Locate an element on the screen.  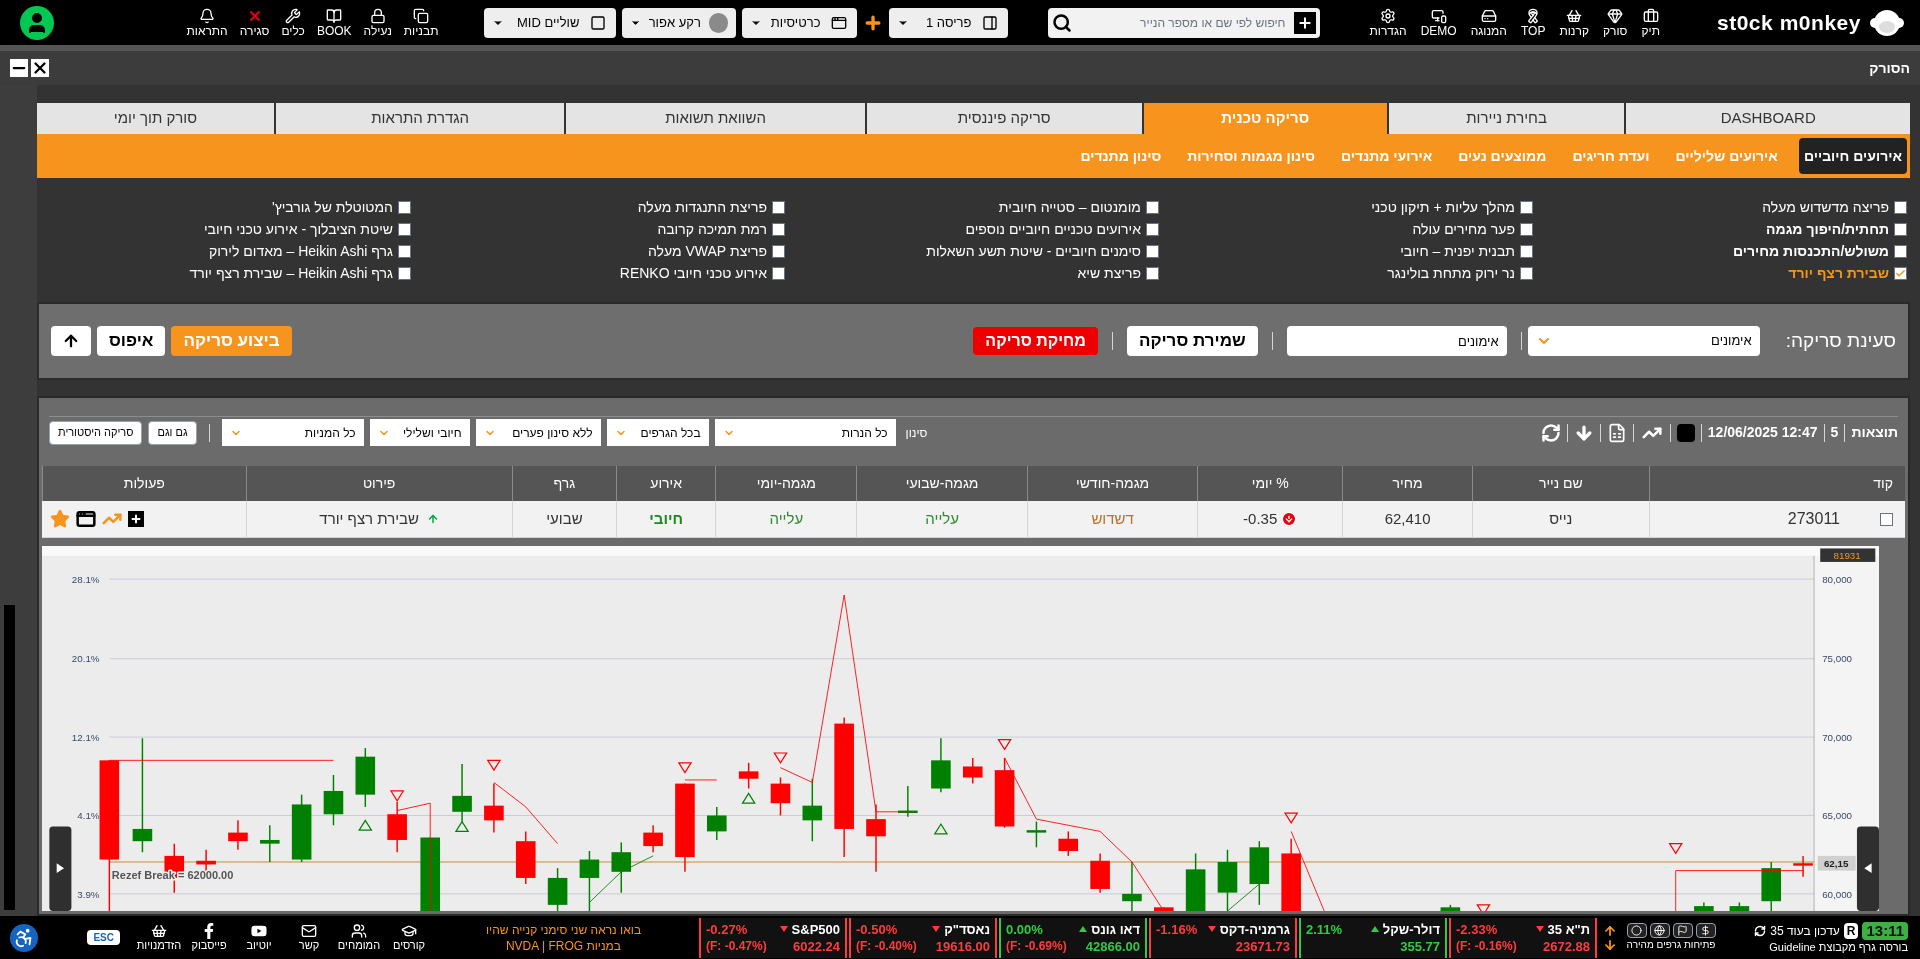
upload-icon is located at coordinates (71, 341).